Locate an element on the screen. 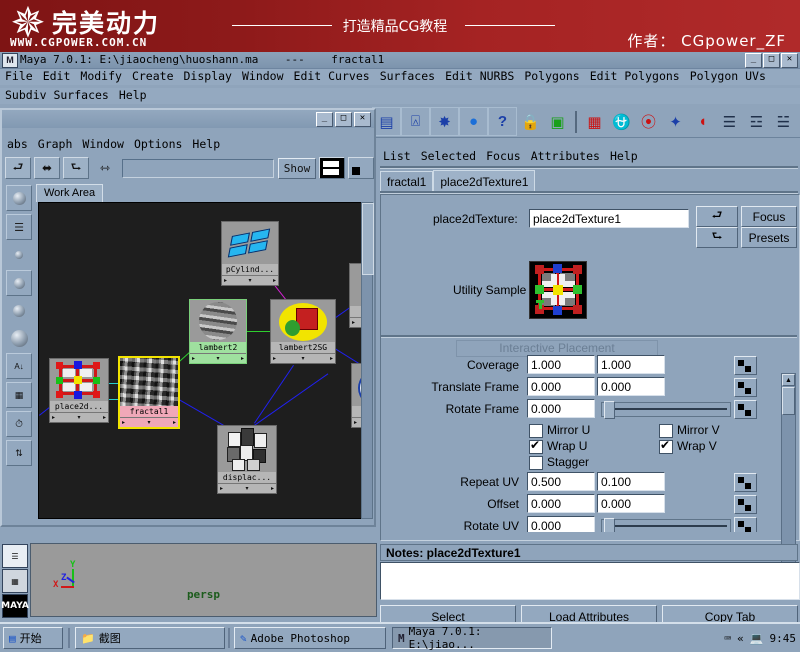  menu-edit-curves: Edit Curves is located at coordinates (332, 76).